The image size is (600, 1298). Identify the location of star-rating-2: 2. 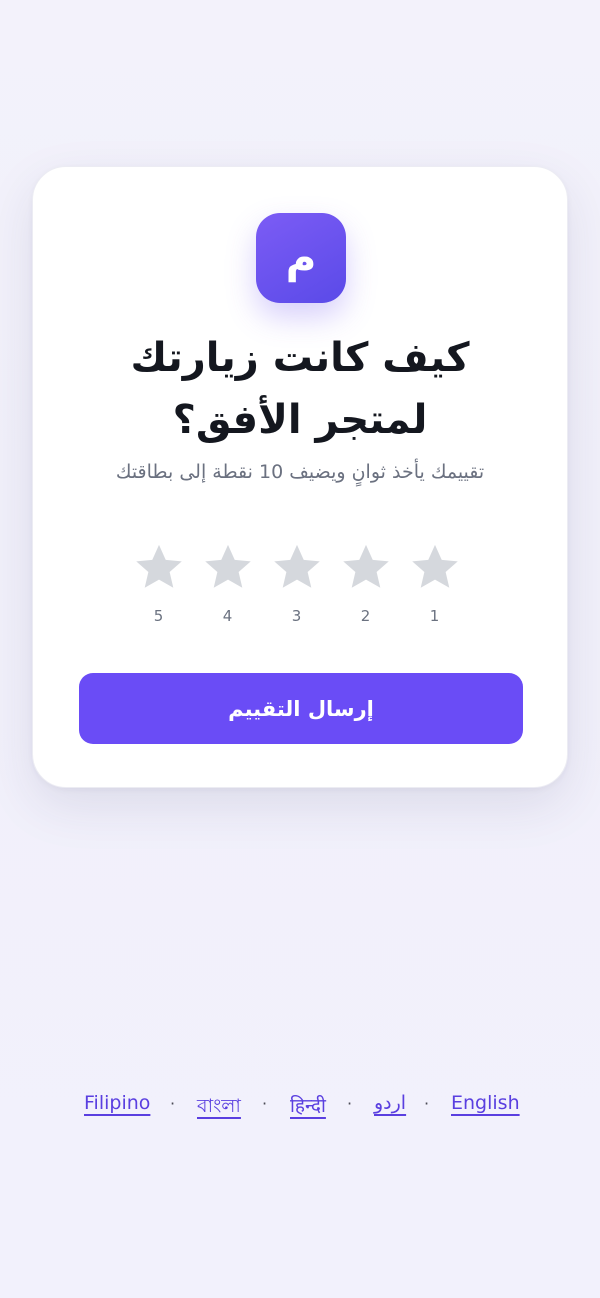
(366, 584).